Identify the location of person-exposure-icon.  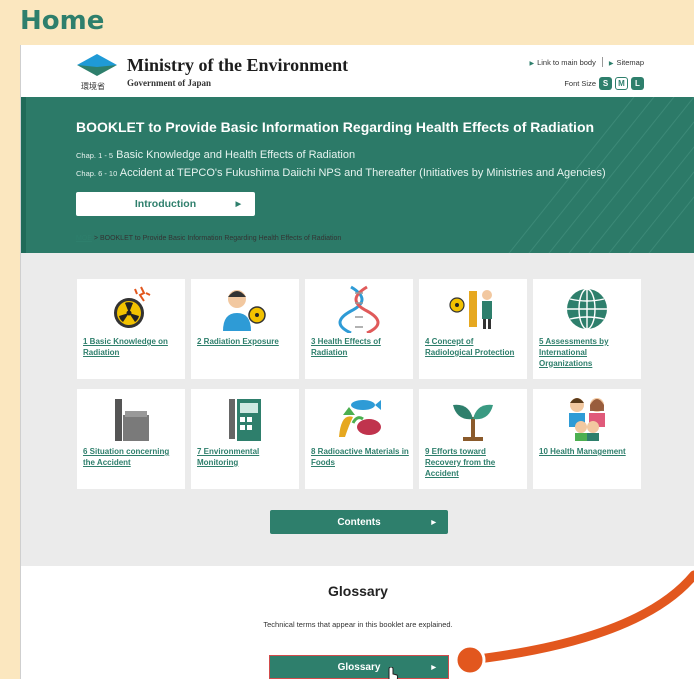
(244, 310).